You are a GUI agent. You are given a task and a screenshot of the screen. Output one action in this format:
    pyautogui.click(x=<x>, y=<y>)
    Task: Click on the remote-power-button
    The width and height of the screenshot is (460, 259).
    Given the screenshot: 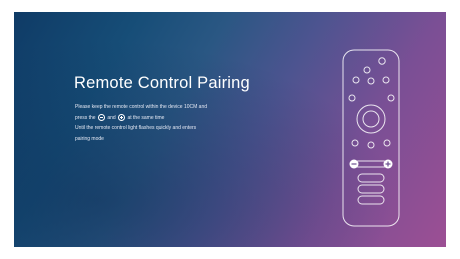 What is the action you would take?
    pyautogui.click(x=382, y=61)
    